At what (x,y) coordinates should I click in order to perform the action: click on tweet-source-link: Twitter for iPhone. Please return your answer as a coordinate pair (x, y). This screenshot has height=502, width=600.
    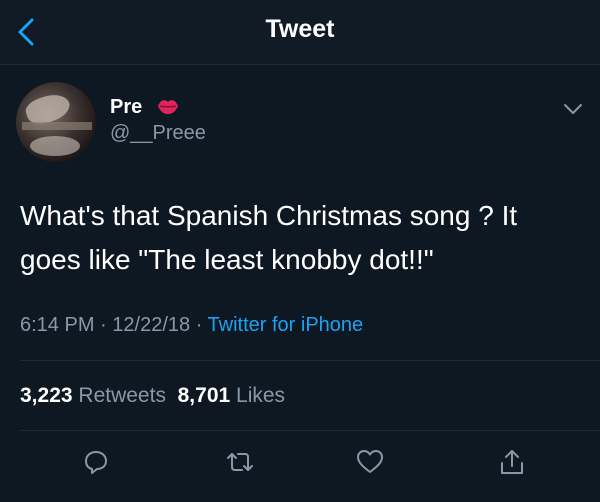
    Looking at the image, I should click on (286, 325).